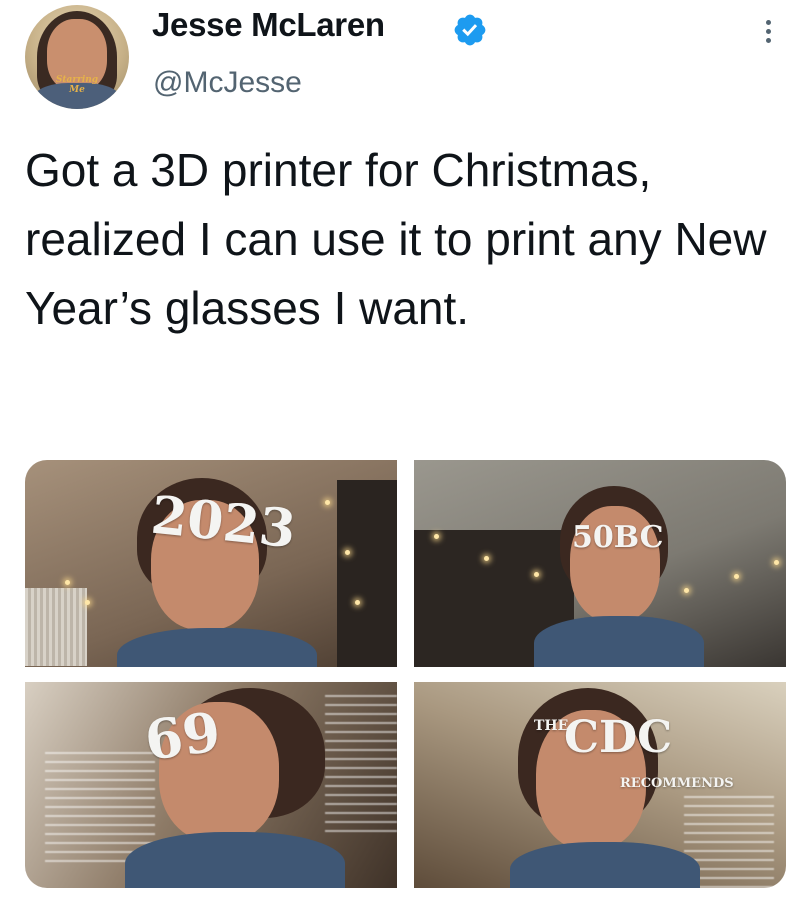  What do you see at coordinates (367, 573) in the screenshot?
I see `dark-door` at bounding box center [367, 573].